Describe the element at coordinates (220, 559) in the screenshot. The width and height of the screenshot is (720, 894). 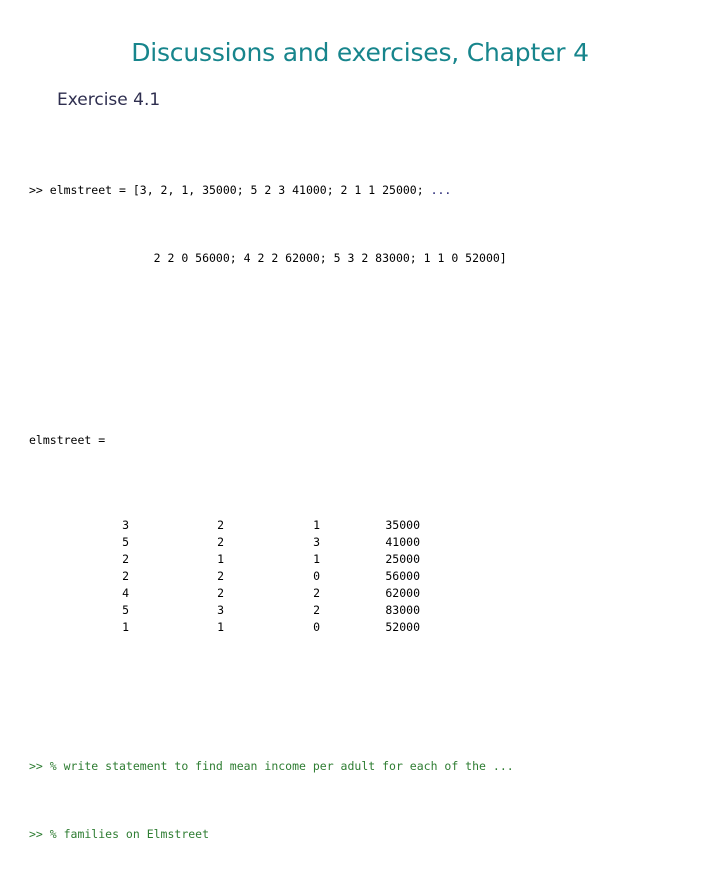
I see `cell-r2c1: 1` at that location.